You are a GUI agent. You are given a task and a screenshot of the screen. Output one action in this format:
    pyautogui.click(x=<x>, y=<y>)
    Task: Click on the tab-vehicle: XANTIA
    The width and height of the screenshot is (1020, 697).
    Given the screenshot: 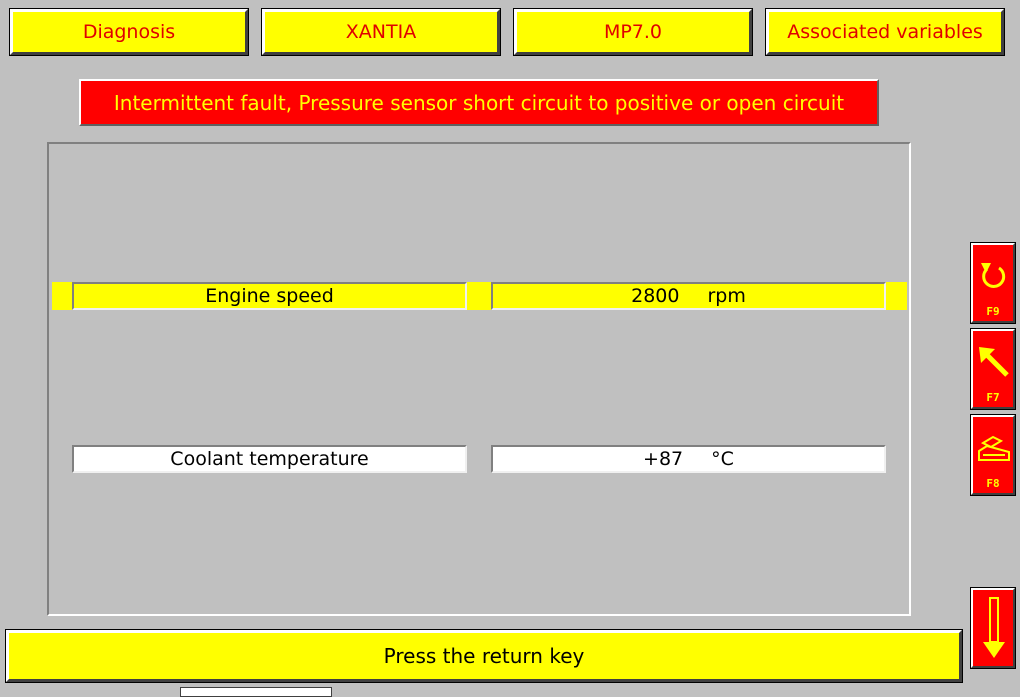 What is the action you would take?
    pyautogui.click(x=381, y=32)
    